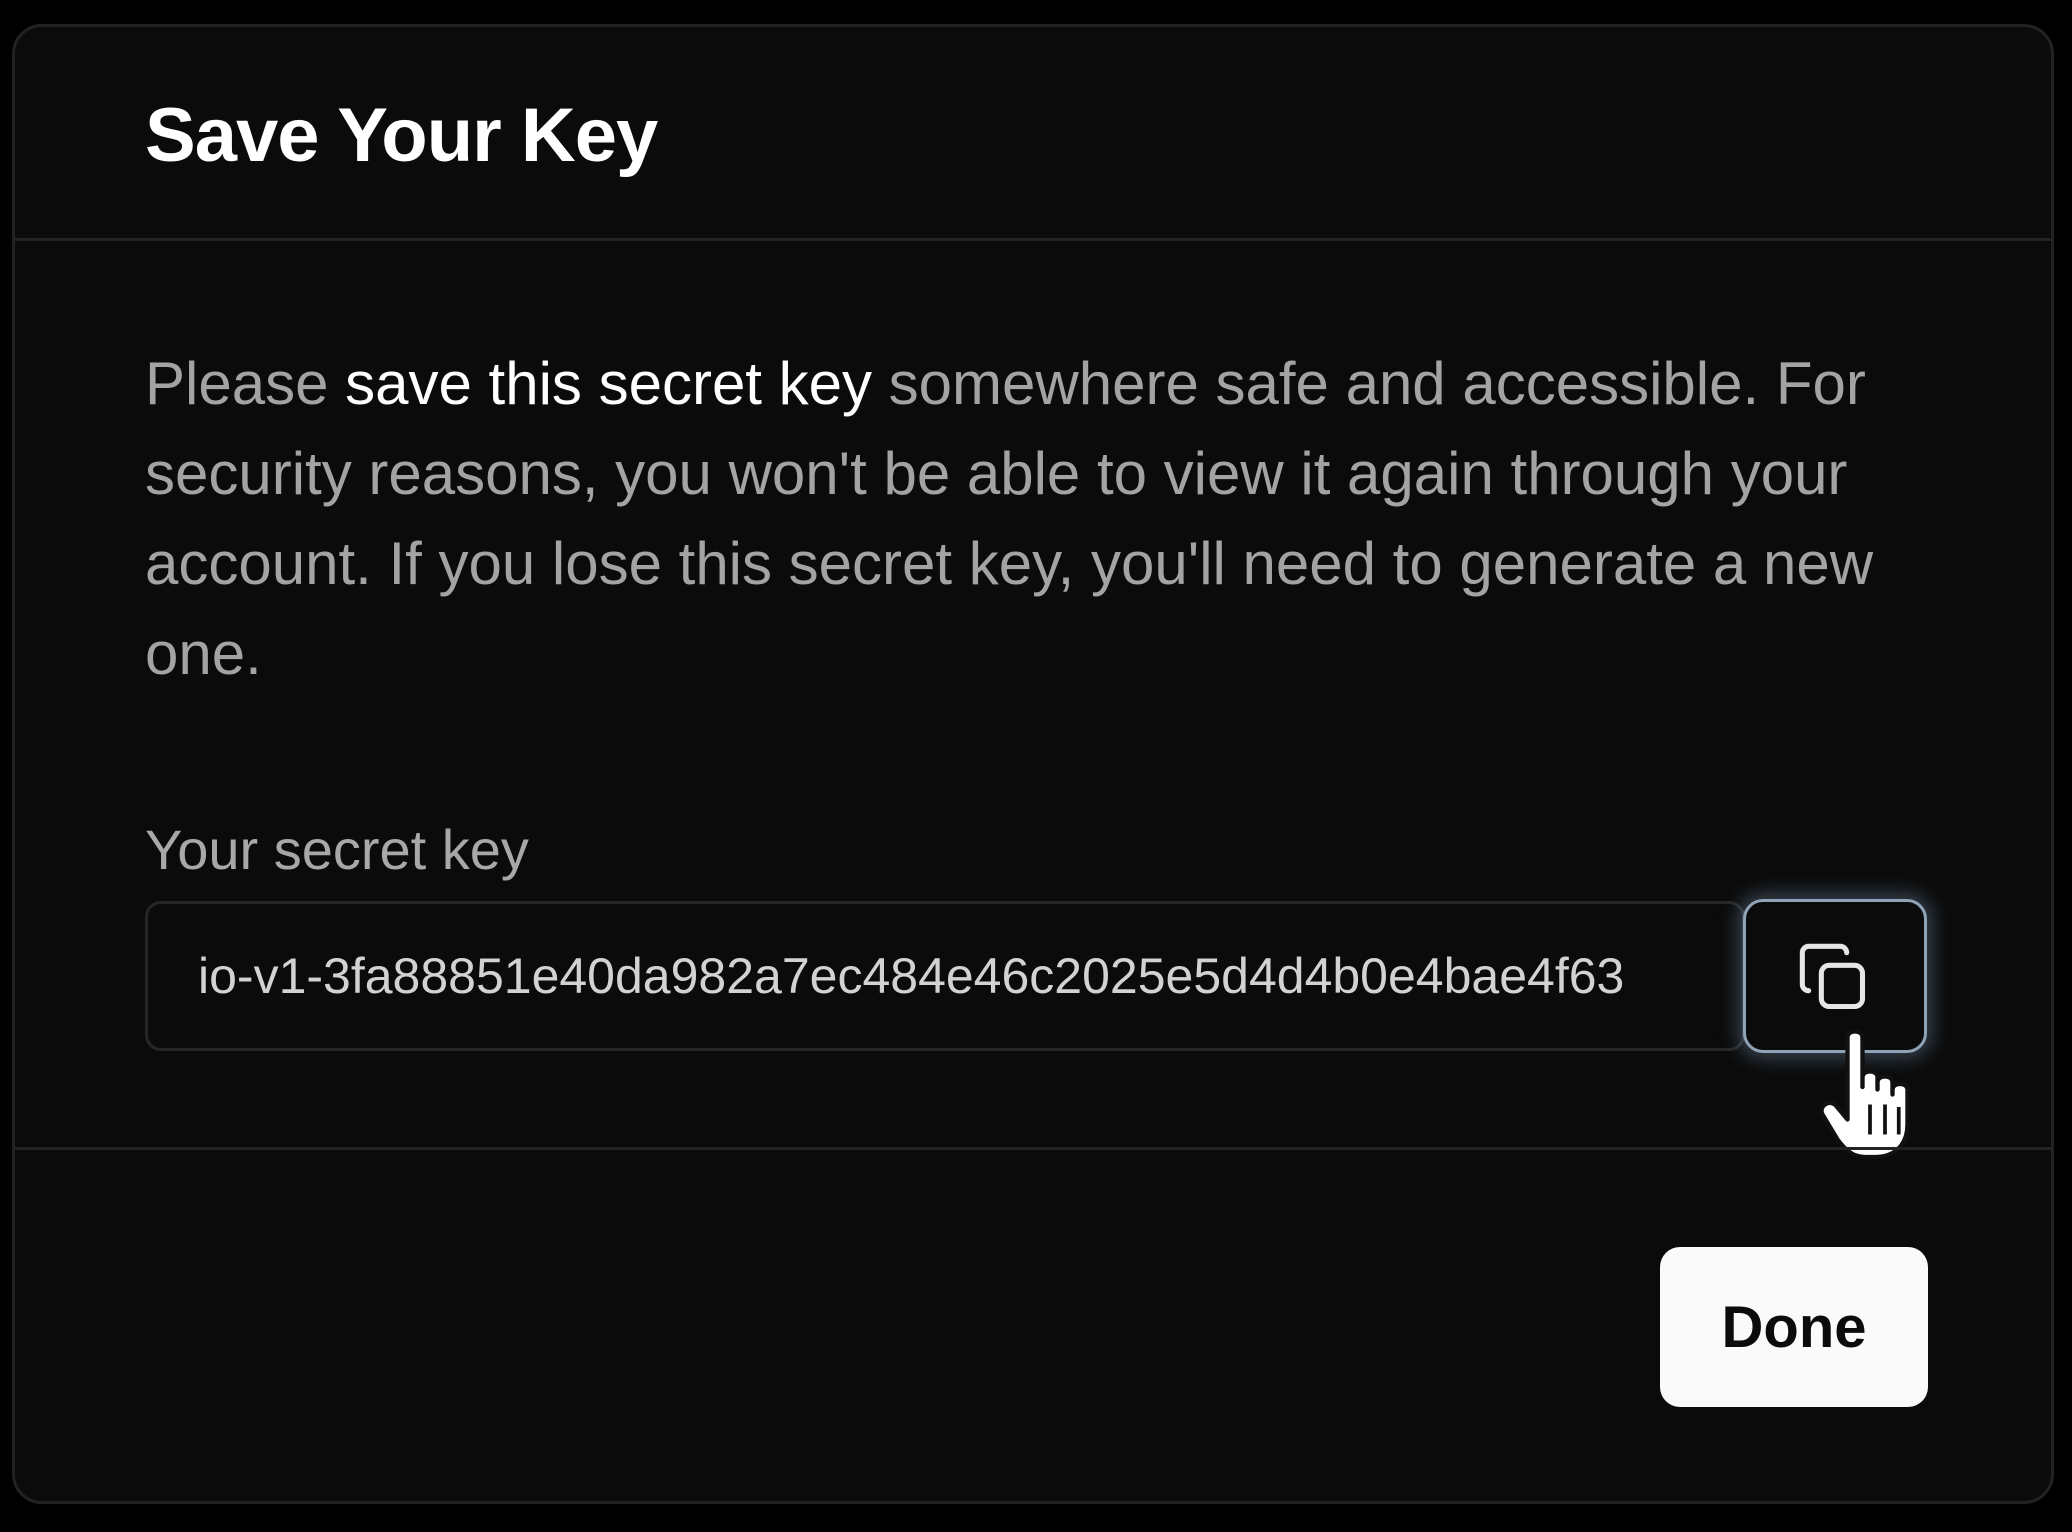 The width and height of the screenshot is (2072, 1532). What do you see at coordinates (401, 135) in the screenshot?
I see `dialog-title: Save Your Key` at bounding box center [401, 135].